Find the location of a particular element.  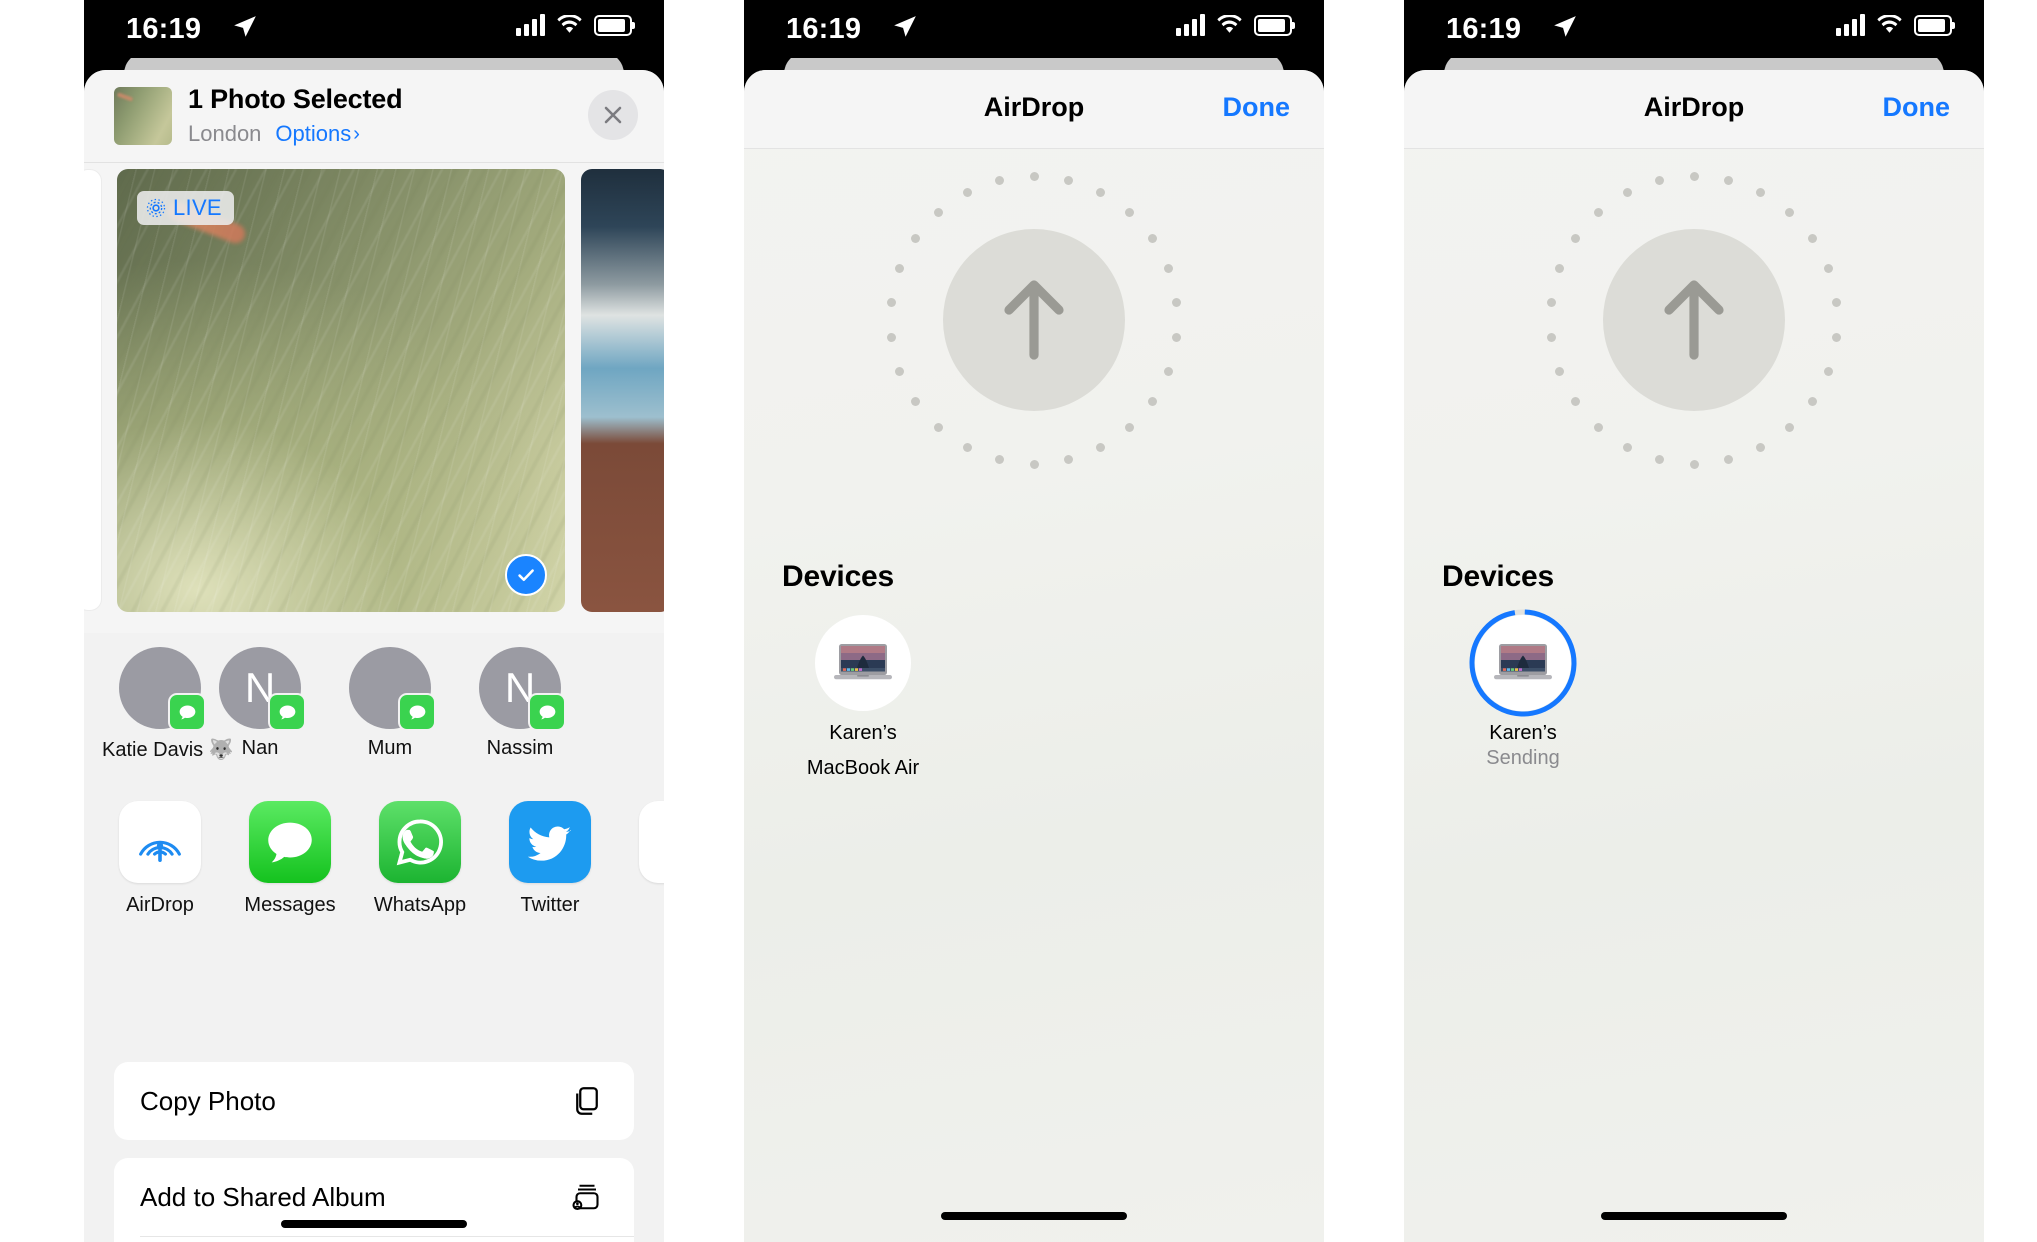

macbook-air-icon is located at coordinates (1523, 663).